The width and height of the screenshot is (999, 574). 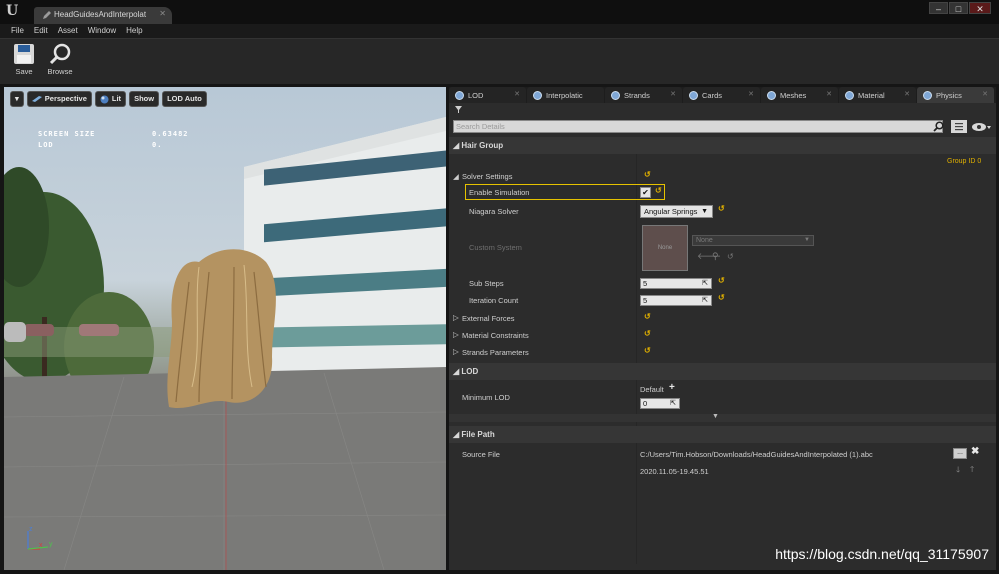 I want to click on strands-parameters-row: ▷ Strands Parameters ↺, so click(x=722, y=353).